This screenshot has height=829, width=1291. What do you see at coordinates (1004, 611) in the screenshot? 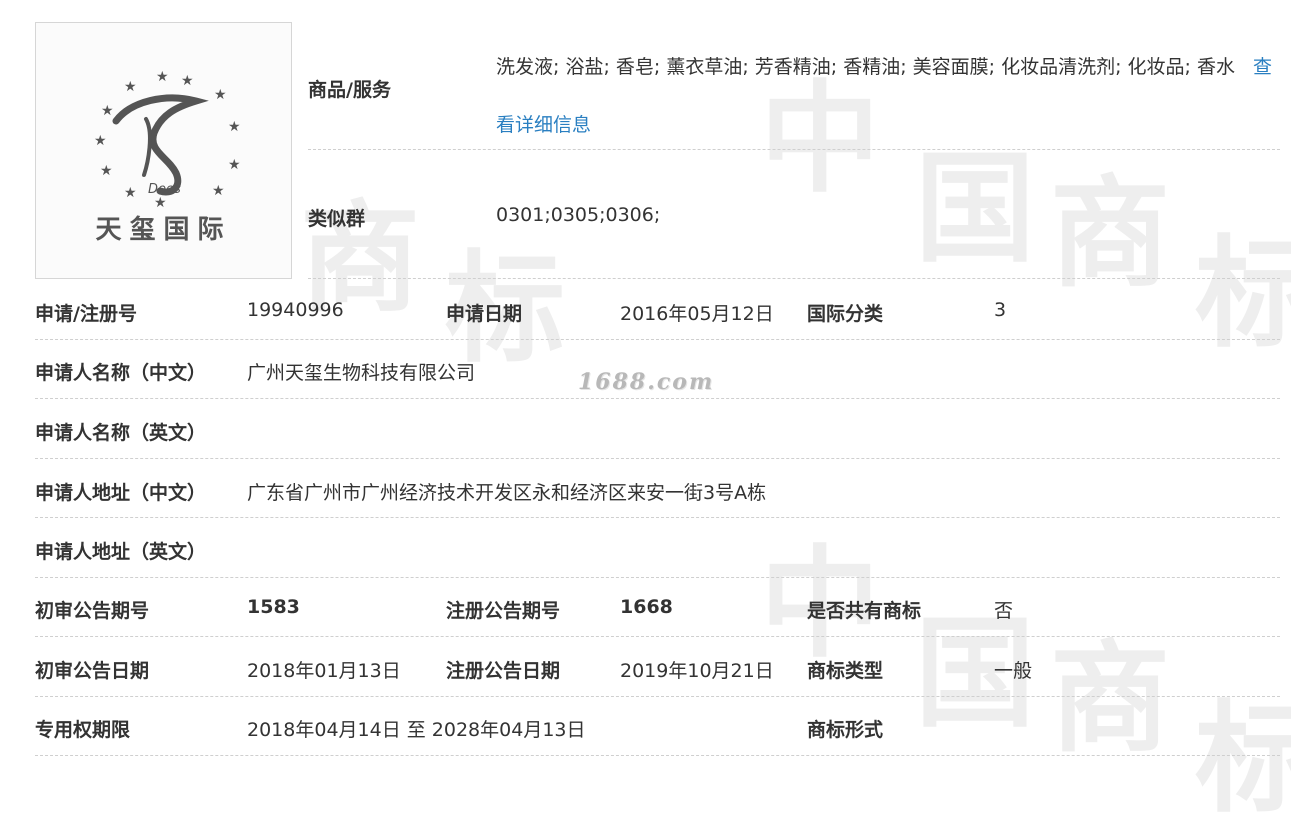
I see `shared-value: 否` at bounding box center [1004, 611].